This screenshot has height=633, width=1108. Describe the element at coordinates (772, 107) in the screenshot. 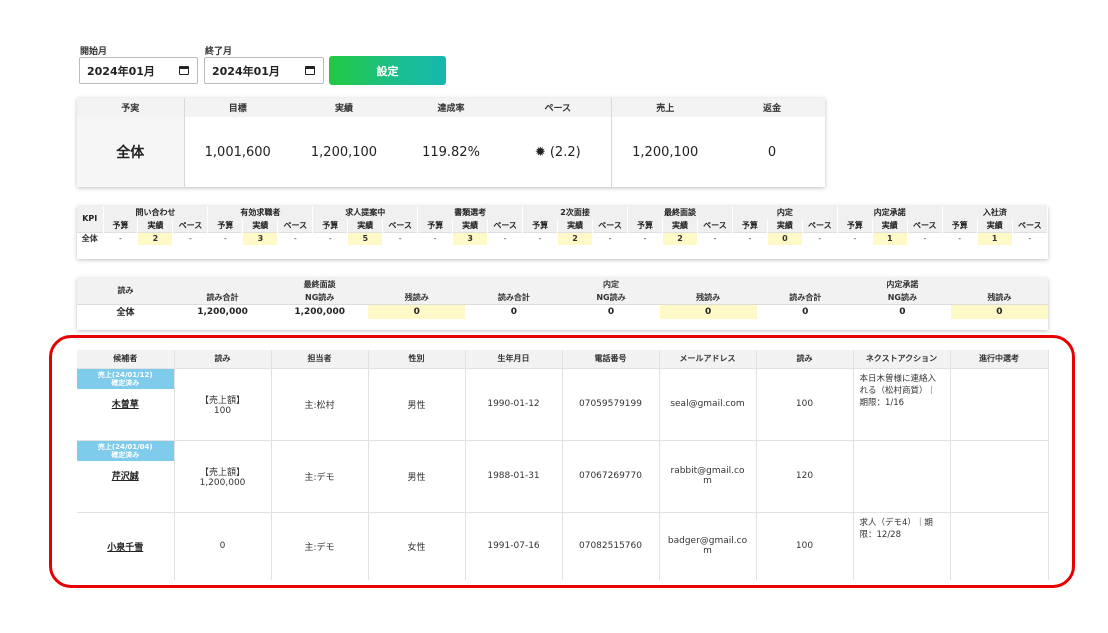

I see `summary-header-refund: 返金` at that location.